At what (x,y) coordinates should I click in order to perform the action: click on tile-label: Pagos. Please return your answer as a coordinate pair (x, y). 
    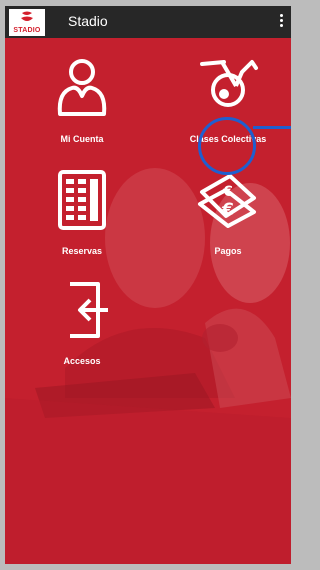
    Looking at the image, I should click on (228, 251).